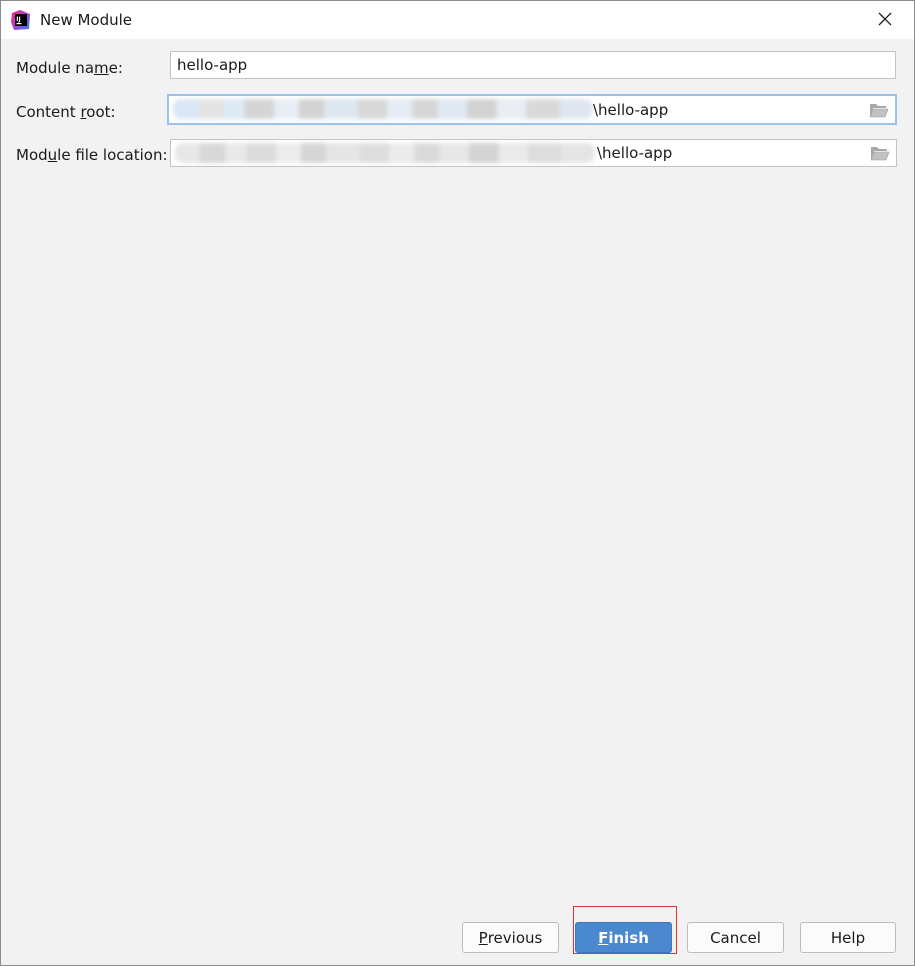 The width and height of the screenshot is (915, 966). What do you see at coordinates (69, 68) in the screenshot?
I see `module-name-label: Module name:` at bounding box center [69, 68].